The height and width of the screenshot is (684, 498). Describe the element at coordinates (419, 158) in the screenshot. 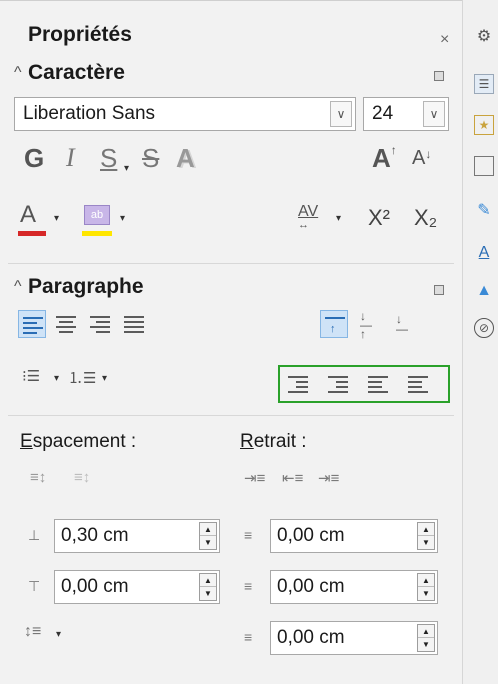

I see `shrink-font-label: A` at that location.